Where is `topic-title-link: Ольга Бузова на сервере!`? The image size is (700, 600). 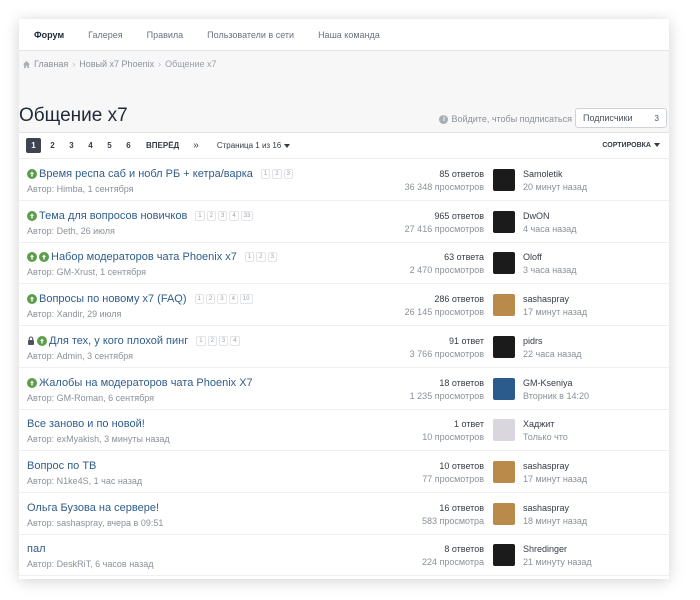 topic-title-link: Ольга Бузова на сервере! is located at coordinates (93, 508).